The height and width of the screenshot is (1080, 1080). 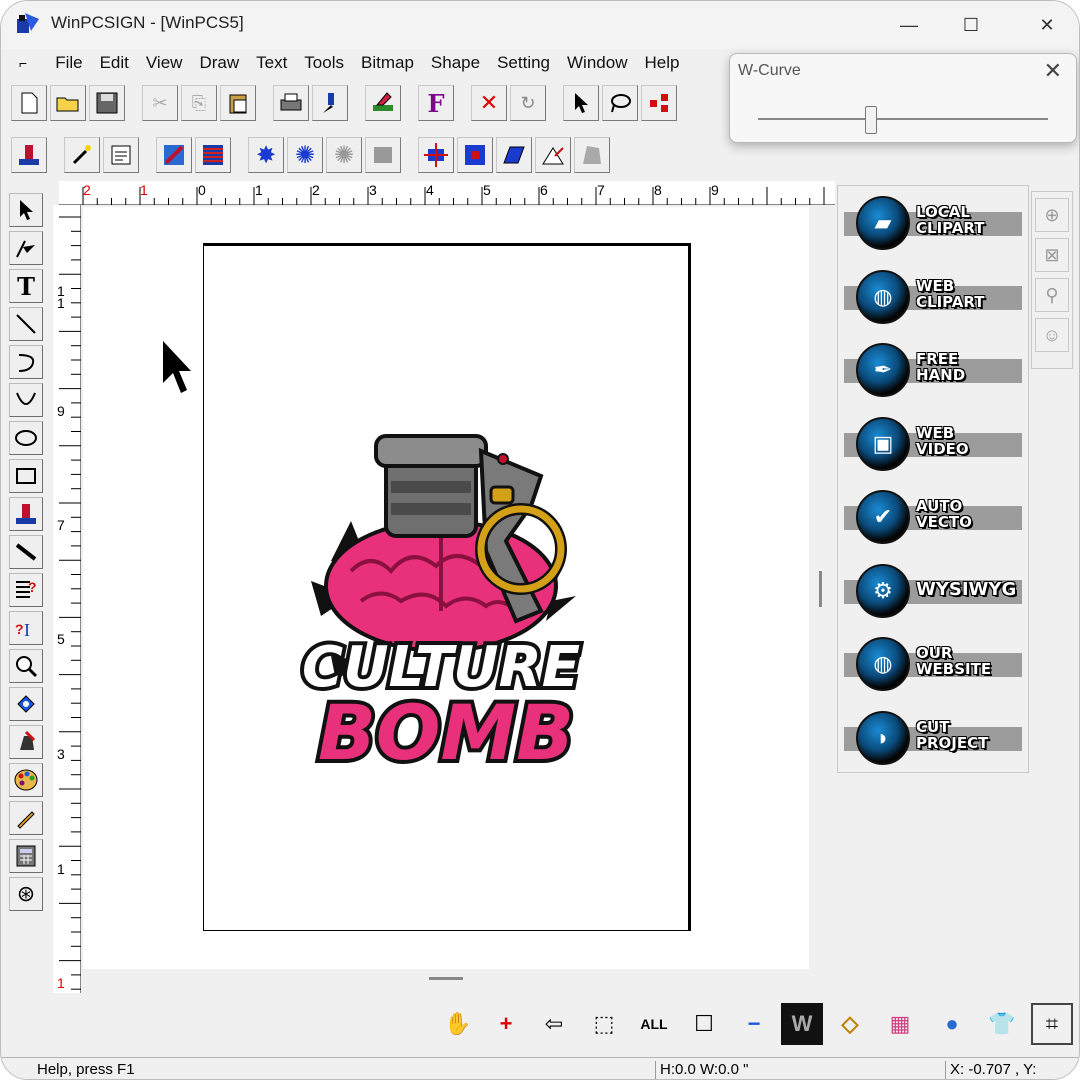 What do you see at coordinates (26, 400) in the screenshot?
I see `bezier-icon` at bounding box center [26, 400].